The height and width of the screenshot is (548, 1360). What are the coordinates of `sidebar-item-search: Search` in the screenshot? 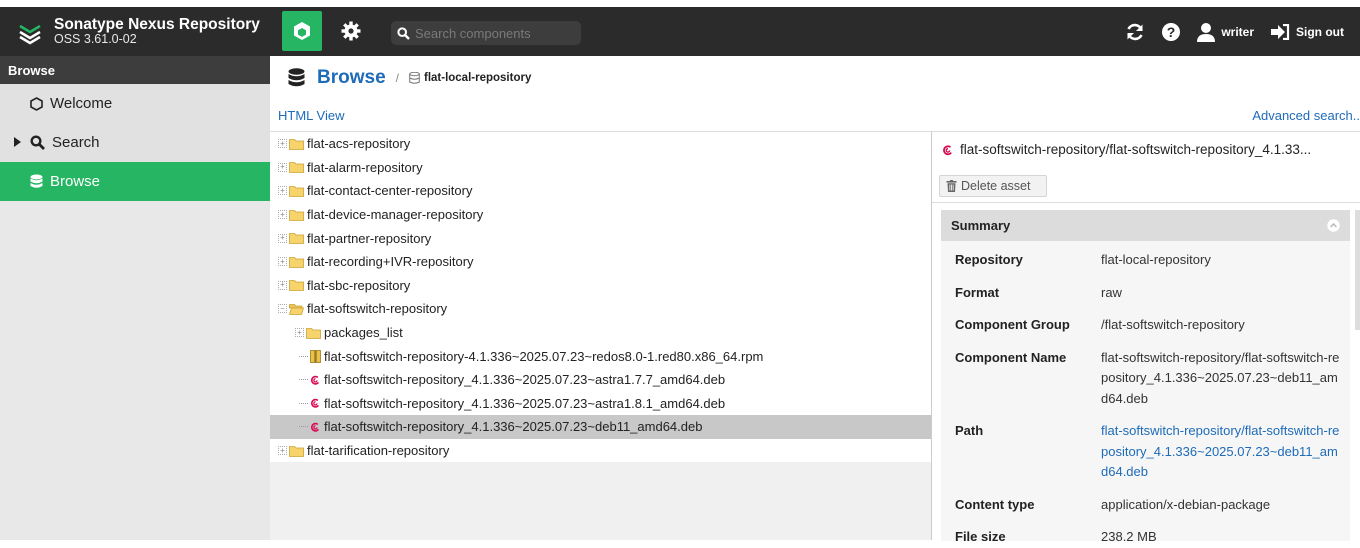 It's located at (135, 142).